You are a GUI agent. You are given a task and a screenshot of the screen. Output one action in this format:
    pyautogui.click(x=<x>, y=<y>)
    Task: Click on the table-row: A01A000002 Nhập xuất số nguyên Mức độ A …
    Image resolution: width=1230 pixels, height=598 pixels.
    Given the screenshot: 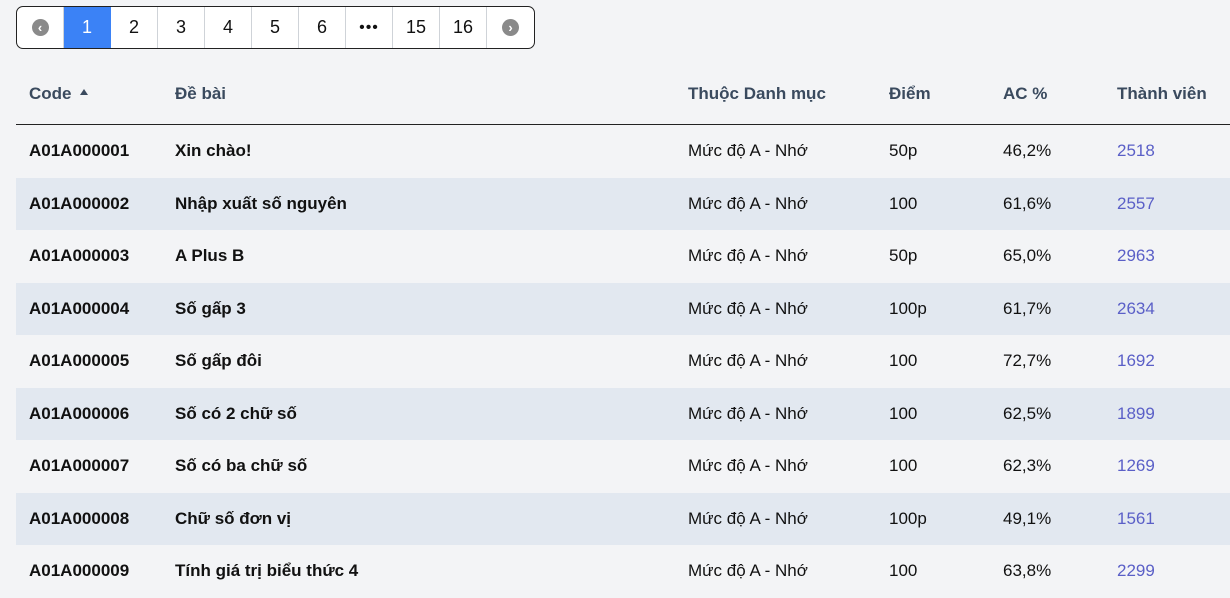 What is the action you would take?
    pyautogui.click(x=623, y=203)
    